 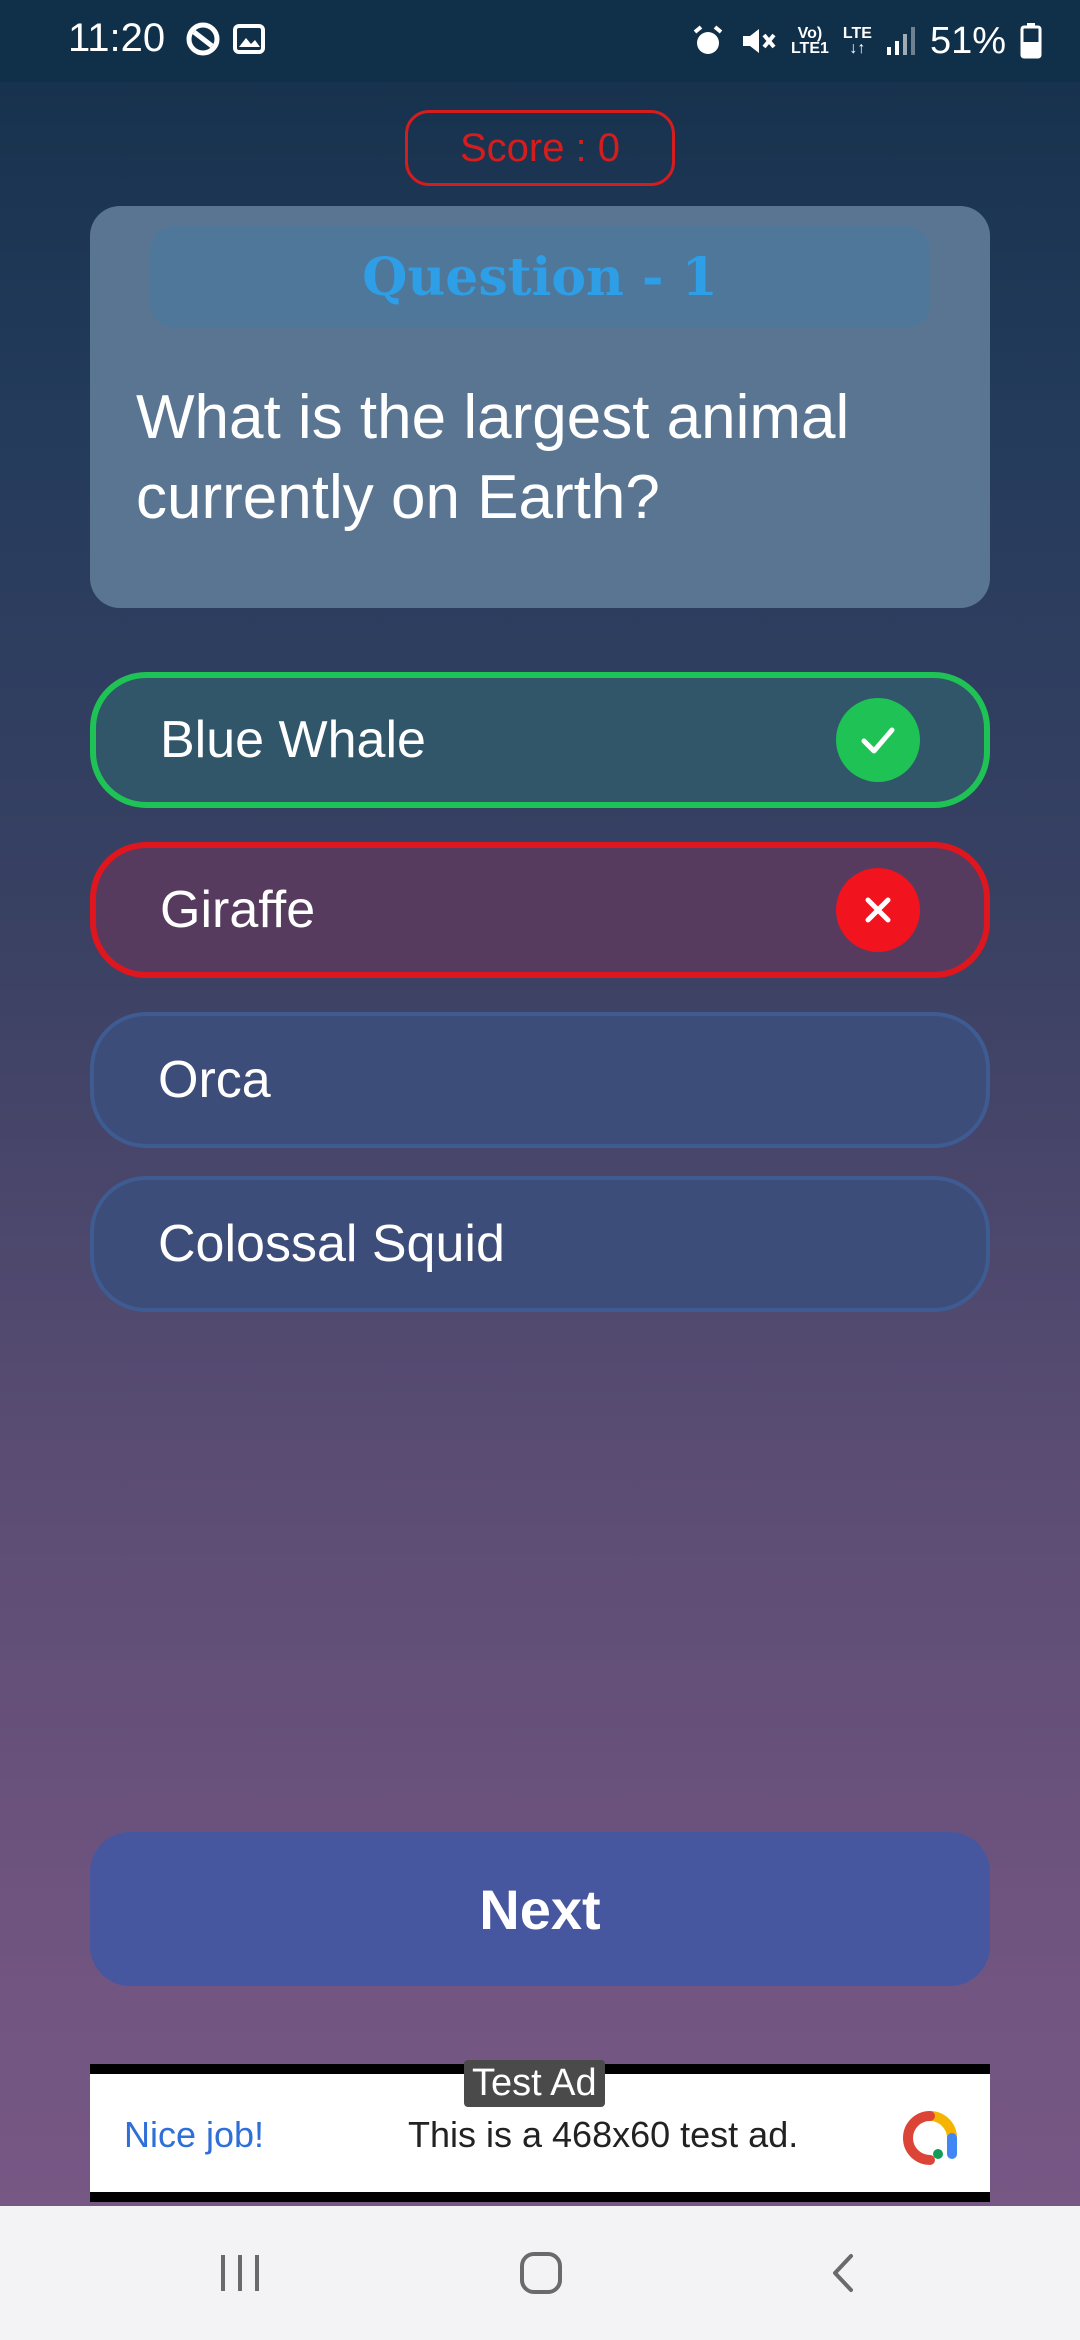 What do you see at coordinates (540, 1909) in the screenshot?
I see `next-button: Next` at bounding box center [540, 1909].